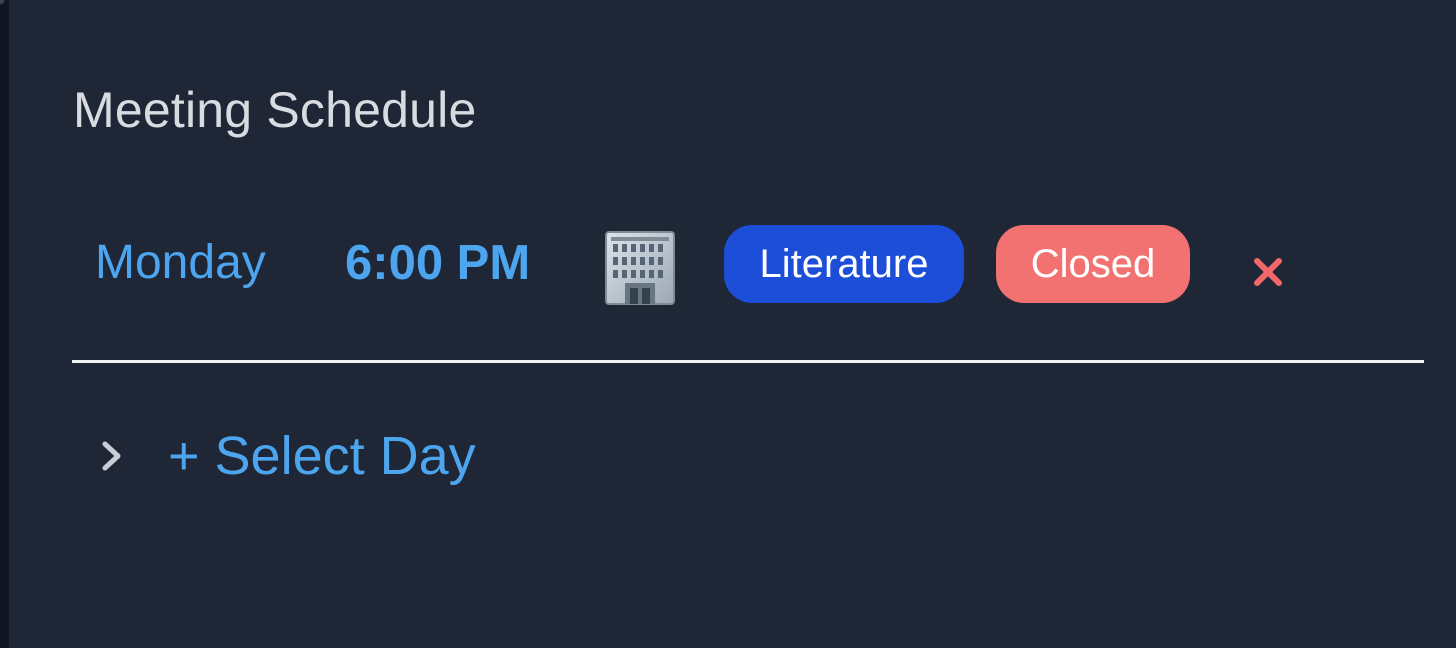  What do you see at coordinates (844, 264) in the screenshot?
I see `literature-tag: Literature` at bounding box center [844, 264].